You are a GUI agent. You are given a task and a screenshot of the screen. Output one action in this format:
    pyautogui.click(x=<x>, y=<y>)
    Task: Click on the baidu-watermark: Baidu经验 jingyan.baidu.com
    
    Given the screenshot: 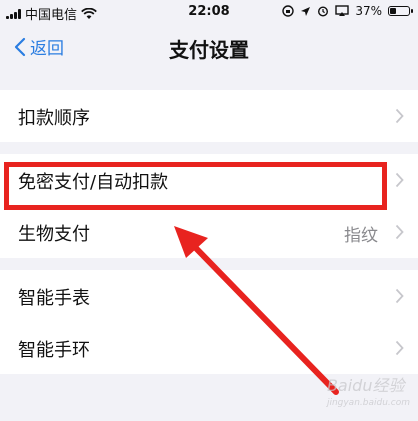 What is the action you would take?
    pyautogui.click(x=368, y=390)
    